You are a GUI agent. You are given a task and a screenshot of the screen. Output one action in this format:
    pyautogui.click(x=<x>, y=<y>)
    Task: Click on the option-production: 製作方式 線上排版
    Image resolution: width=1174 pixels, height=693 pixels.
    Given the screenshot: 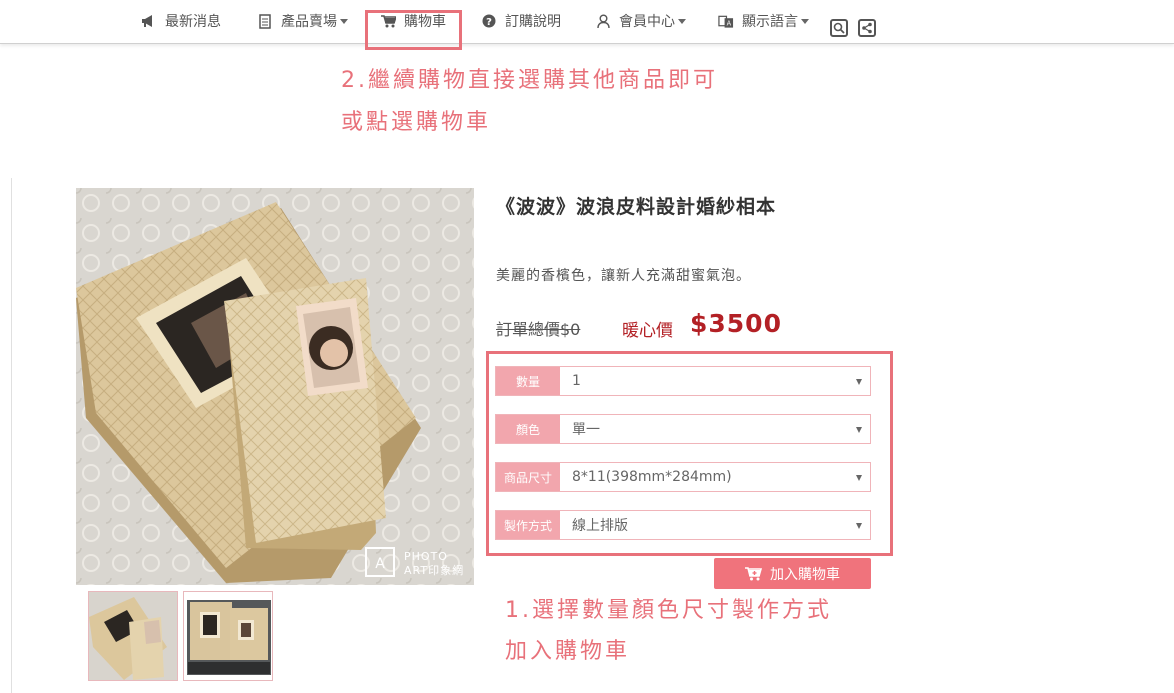 What is the action you would take?
    pyautogui.click(x=683, y=525)
    